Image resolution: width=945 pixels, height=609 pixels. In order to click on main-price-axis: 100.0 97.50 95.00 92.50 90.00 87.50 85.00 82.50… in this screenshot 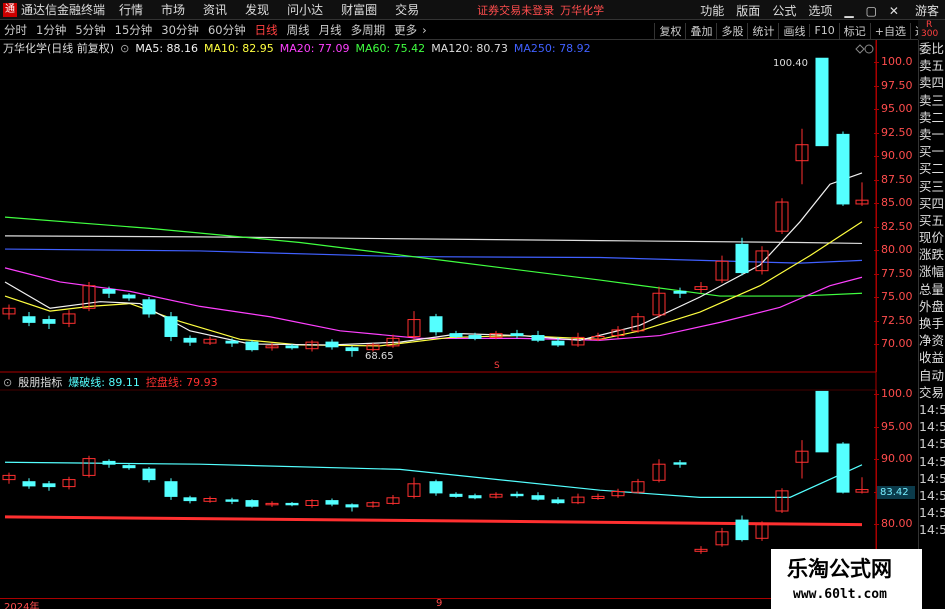, I will do `click(896, 206)`.